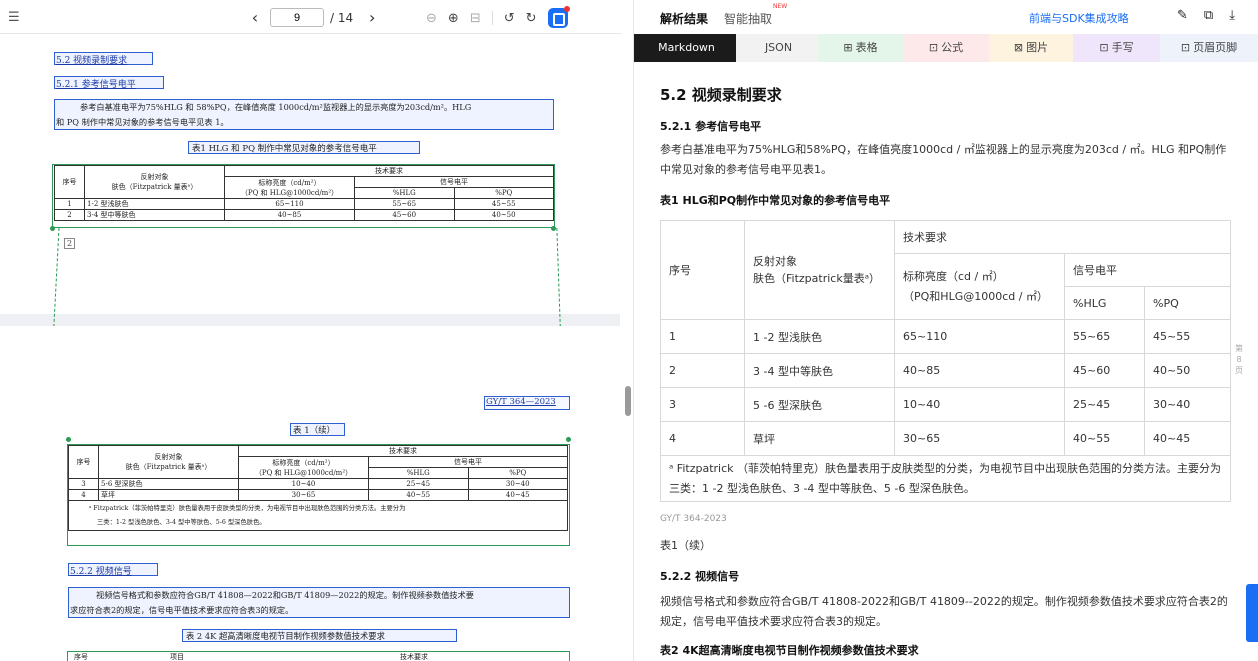 The width and height of the screenshot is (1258, 661). What do you see at coordinates (866, 47) in the screenshot?
I see `tab-label: 表格` at bounding box center [866, 47].